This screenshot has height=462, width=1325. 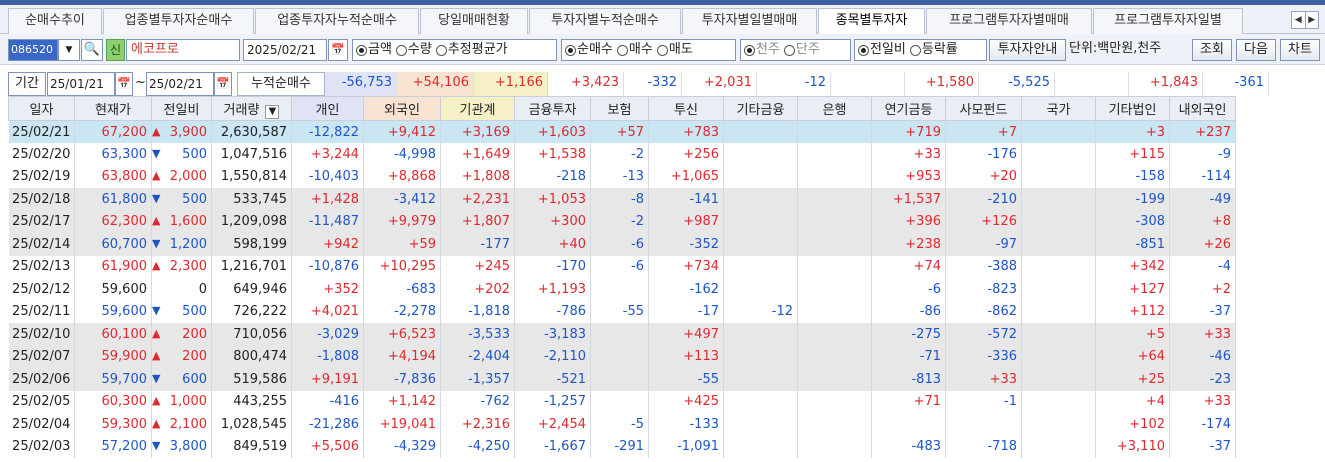 What do you see at coordinates (1009, 21) in the screenshot?
I see `tab-7: 프로그램투자자별매매` at bounding box center [1009, 21].